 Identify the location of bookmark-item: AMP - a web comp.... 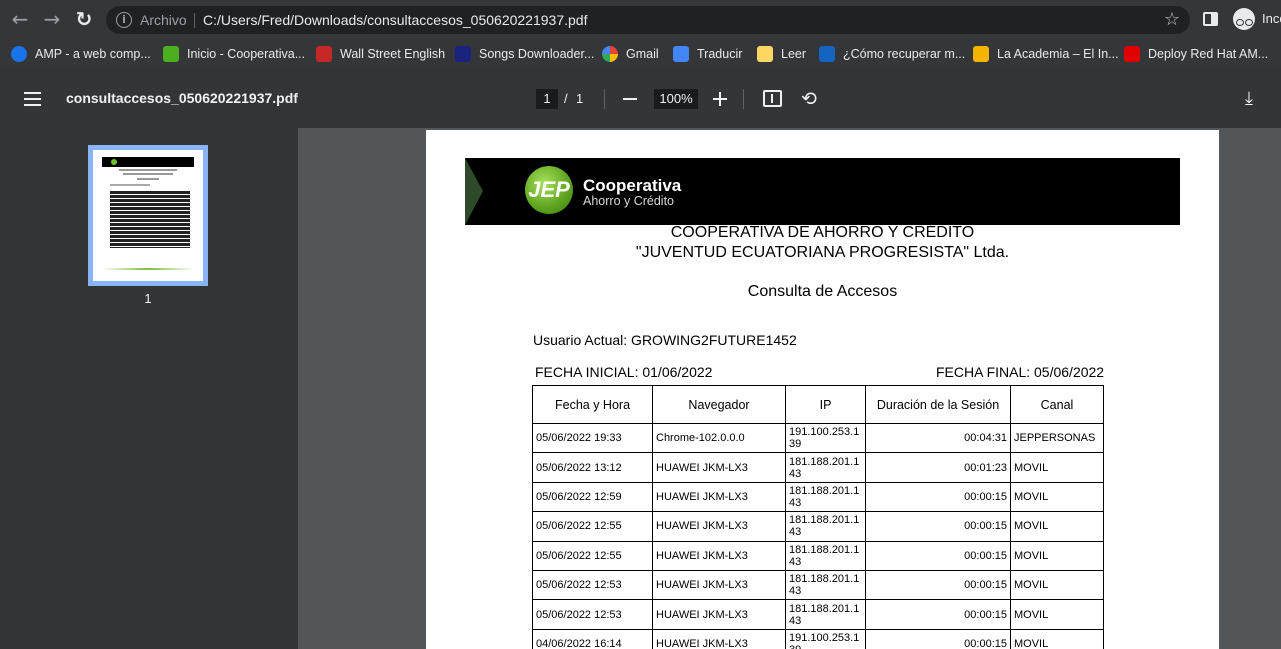
(81, 54).